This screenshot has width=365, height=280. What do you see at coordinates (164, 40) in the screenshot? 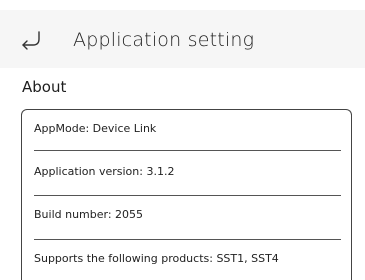
I see `page-title: Application setting` at bounding box center [164, 40].